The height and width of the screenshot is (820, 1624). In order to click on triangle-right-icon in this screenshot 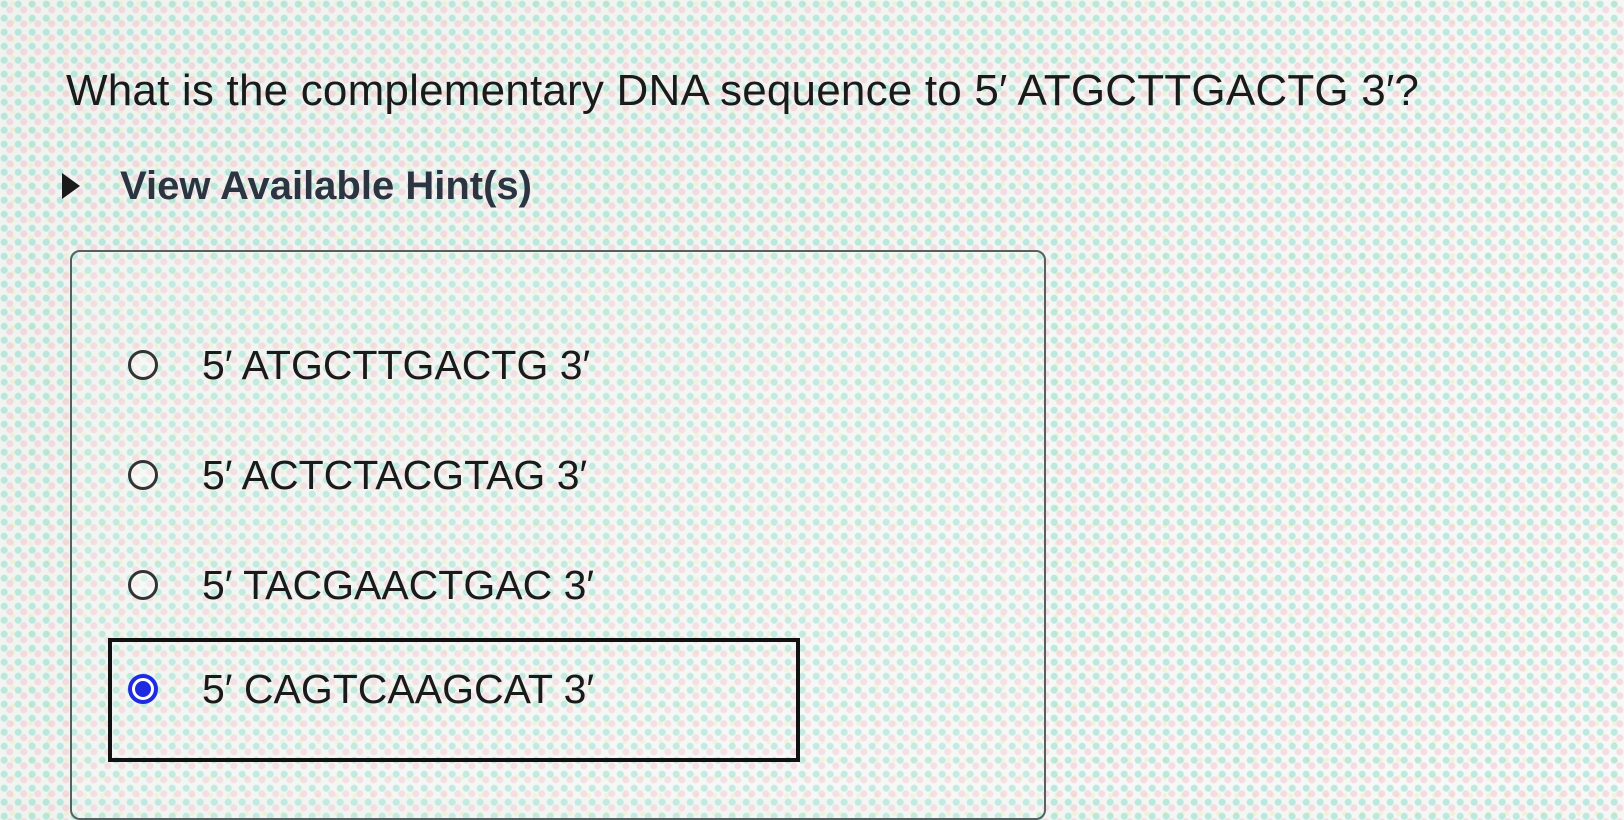, I will do `click(71, 186)`.